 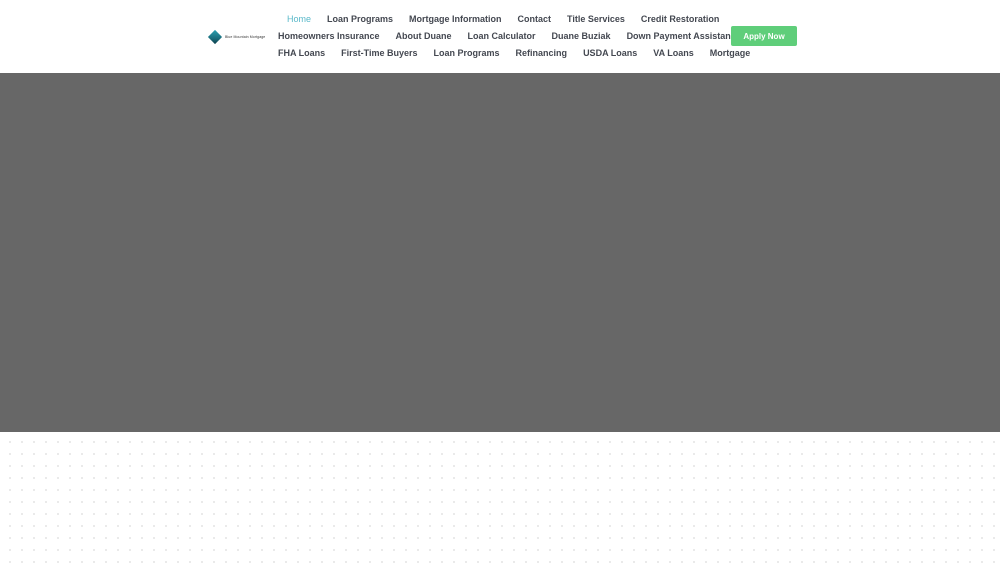 I want to click on nav-link-fha-loans: FHA Loans, so click(x=301, y=53).